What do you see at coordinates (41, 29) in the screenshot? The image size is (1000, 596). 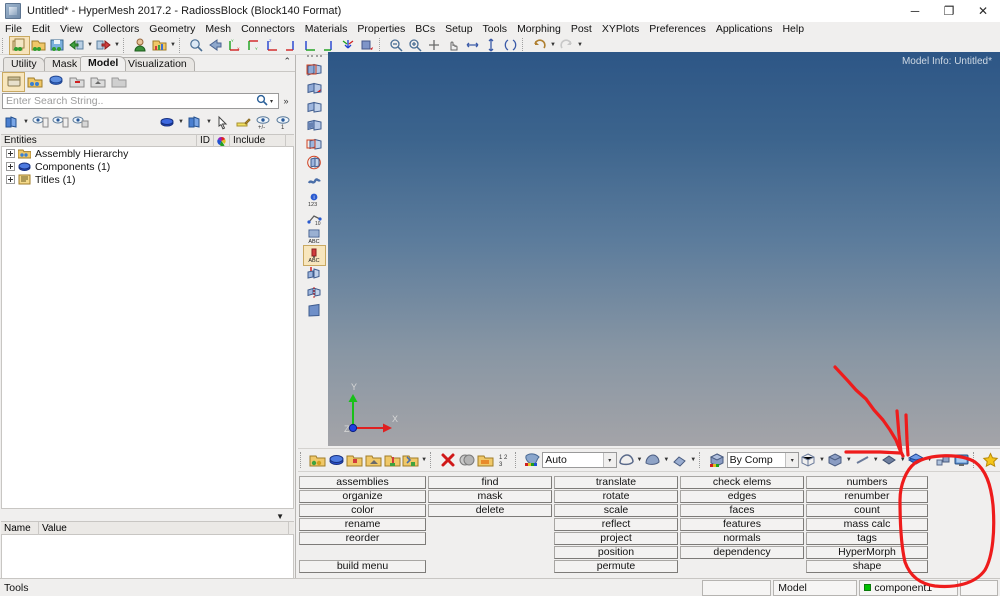 I see `menu-item-edit: Edit` at bounding box center [41, 29].